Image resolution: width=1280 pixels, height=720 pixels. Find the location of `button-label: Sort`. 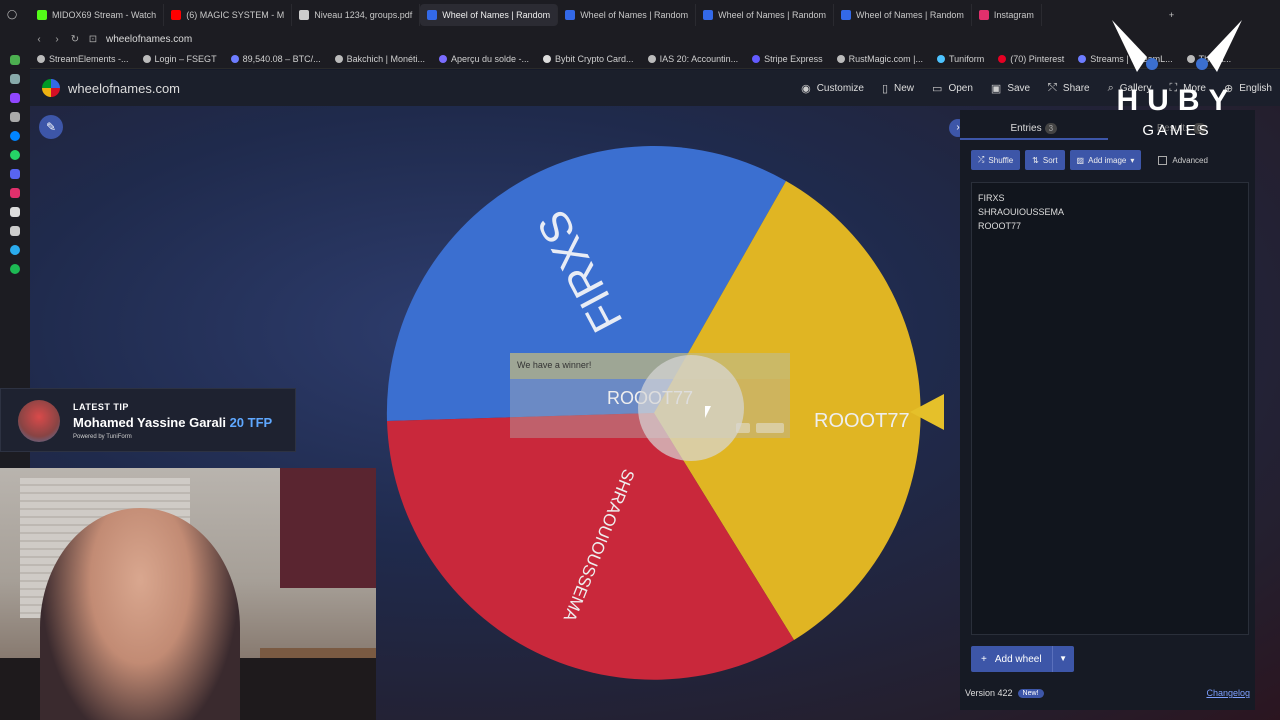

button-label: Sort is located at coordinates (1050, 160).